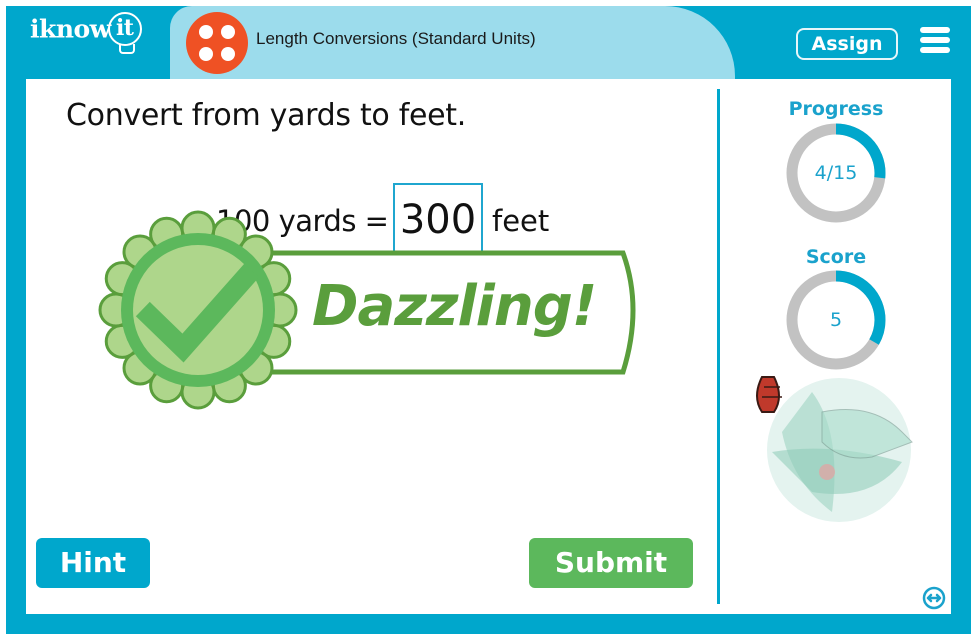 The height and width of the screenshot is (640, 980). What do you see at coordinates (934, 598) in the screenshot?
I see `expand-arrows-icon` at bounding box center [934, 598].